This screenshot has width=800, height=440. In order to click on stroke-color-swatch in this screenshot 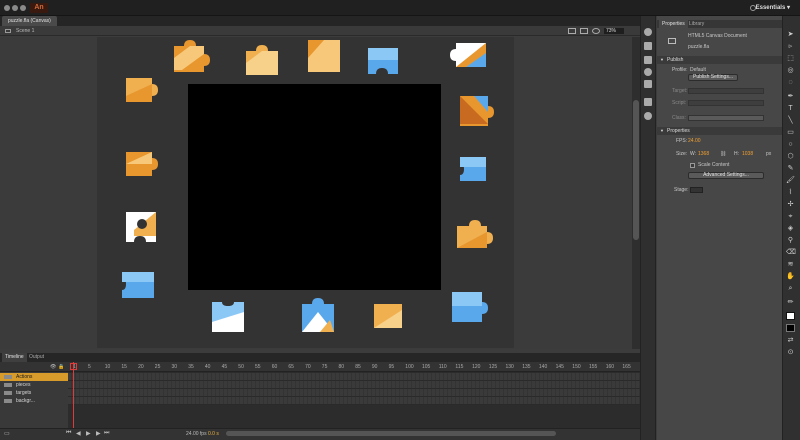, I will do `click(790, 316)`.